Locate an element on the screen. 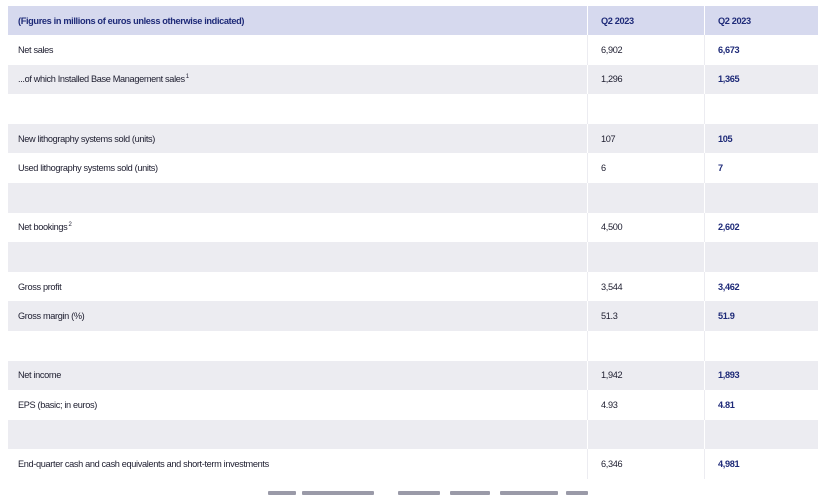  row-label: Gross profit is located at coordinates (297, 287).